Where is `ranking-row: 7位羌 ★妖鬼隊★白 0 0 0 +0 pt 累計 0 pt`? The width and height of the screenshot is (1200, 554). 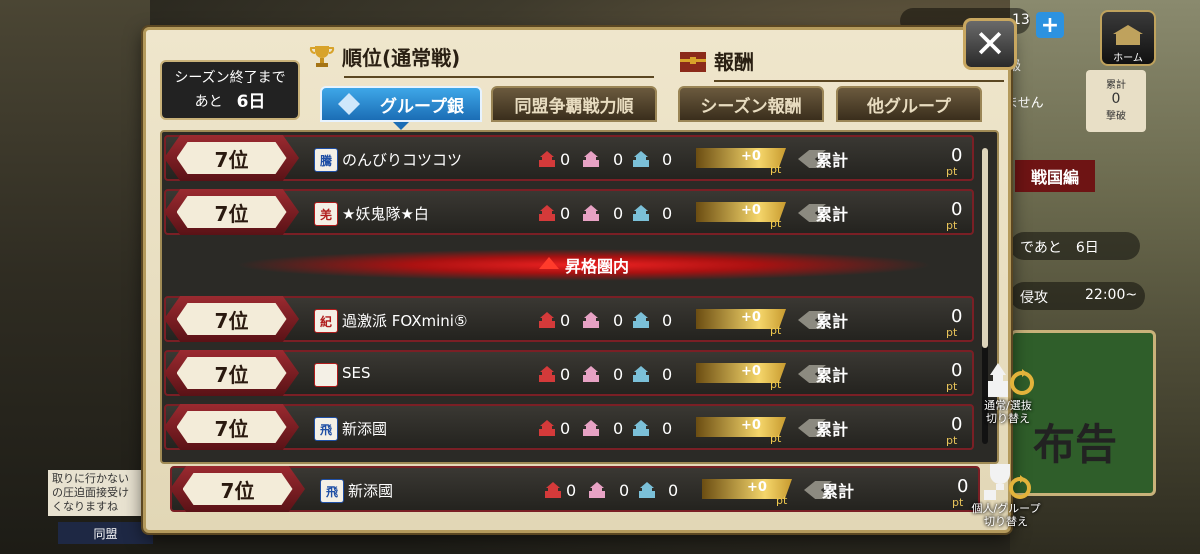 ranking-row: 7位羌 ★妖鬼隊★白 0 0 0 +0 pt 累計 0 pt is located at coordinates (569, 212).